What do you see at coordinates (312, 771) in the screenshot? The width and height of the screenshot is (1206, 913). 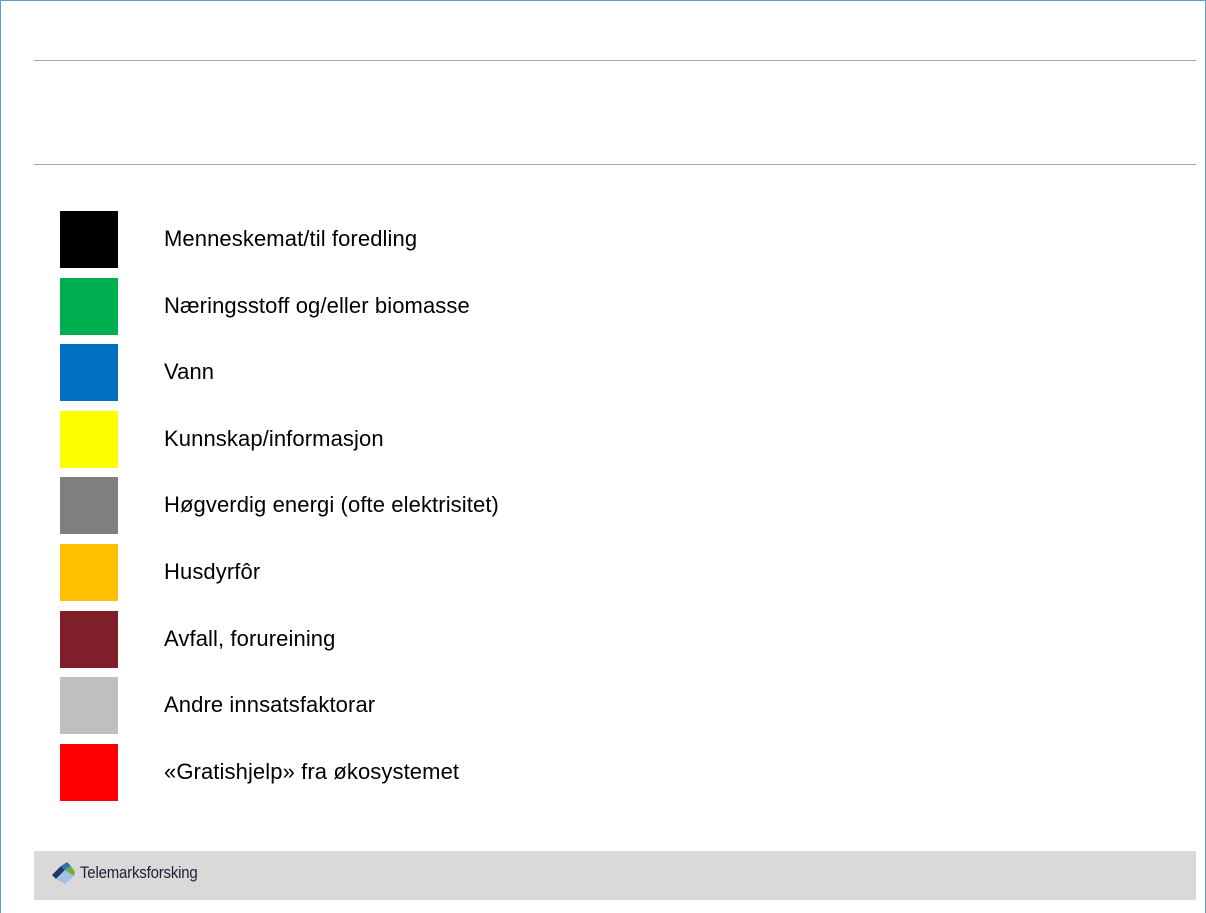 I see `legend-label: «Gratishjelp» fra økosystemet` at bounding box center [312, 771].